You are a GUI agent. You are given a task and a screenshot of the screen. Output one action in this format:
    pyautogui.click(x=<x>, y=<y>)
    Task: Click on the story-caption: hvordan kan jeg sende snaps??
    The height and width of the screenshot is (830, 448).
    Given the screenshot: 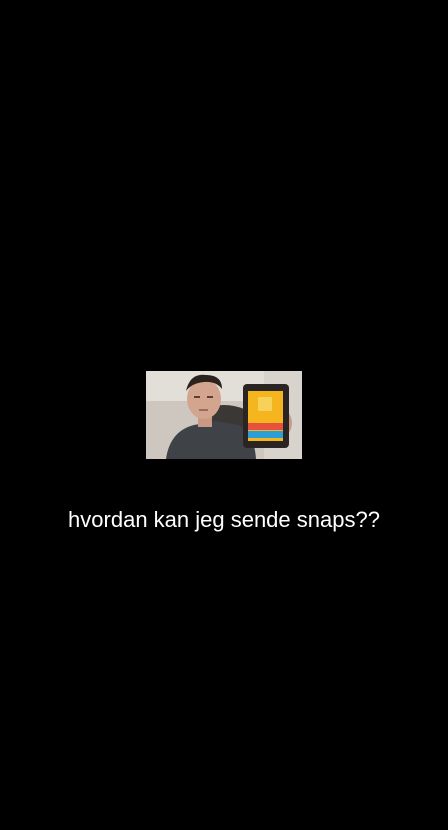 What is the action you would take?
    pyautogui.click(x=224, y=519)
    